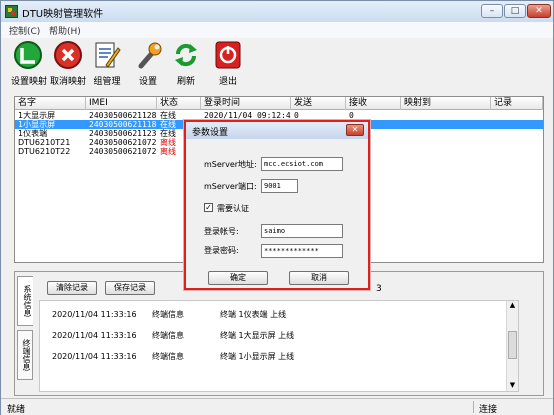 This screenshot has width=554, height=415. I want to click on cancel-mapping-button: 取消映射, so click(68, 64).